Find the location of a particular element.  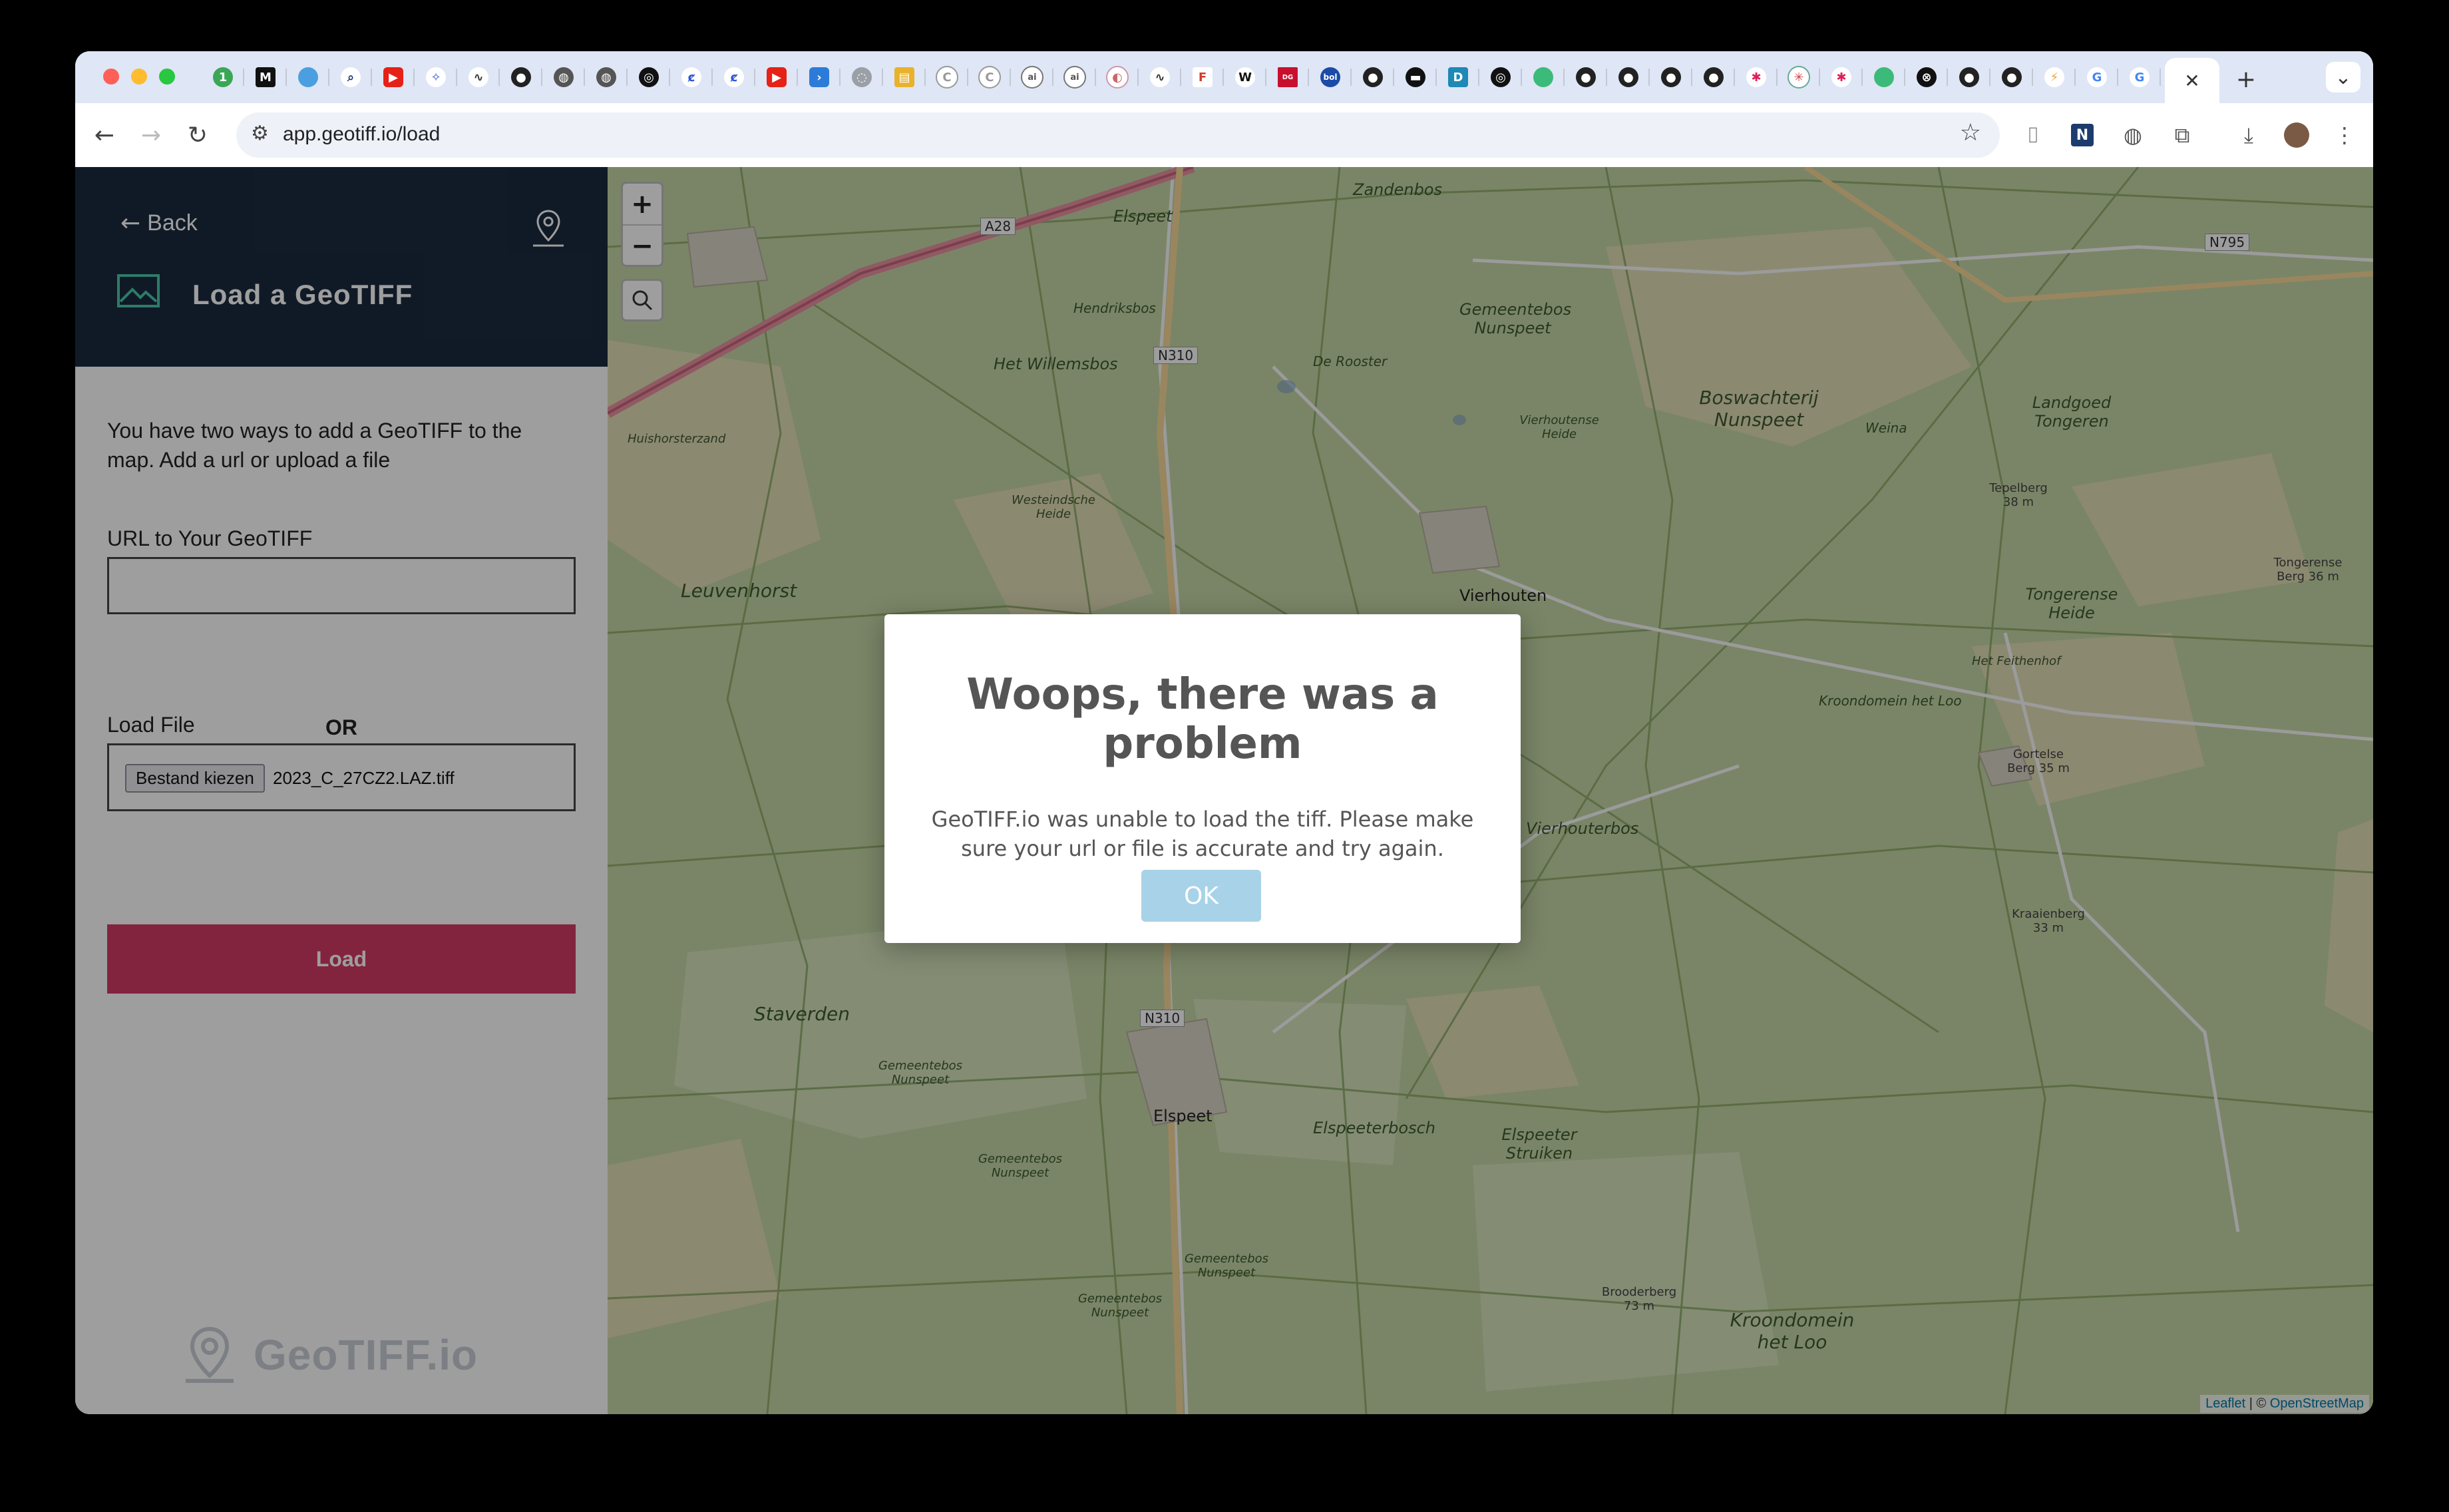

tab: D is located at coordinates (1458, 77).